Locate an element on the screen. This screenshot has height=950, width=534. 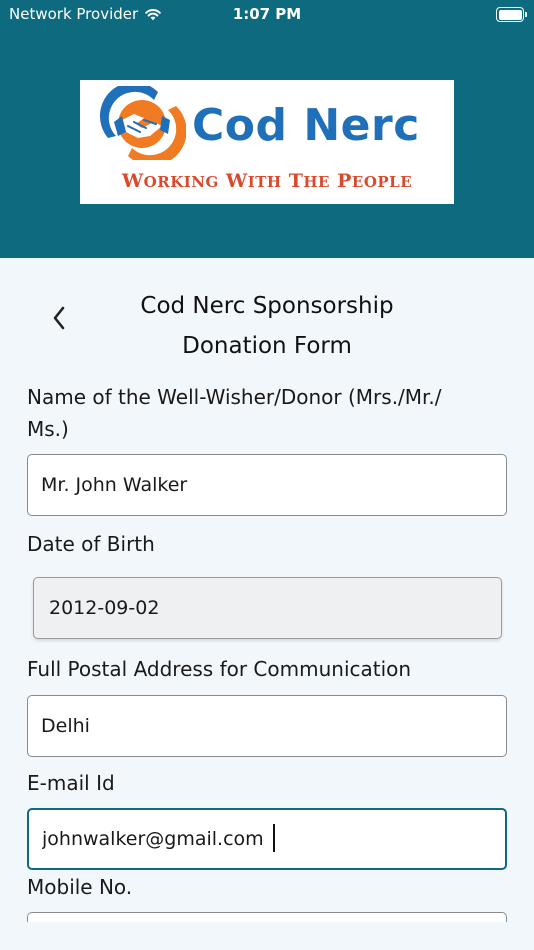
status-time: 1:07 PM is located at coordinates (267, 14).